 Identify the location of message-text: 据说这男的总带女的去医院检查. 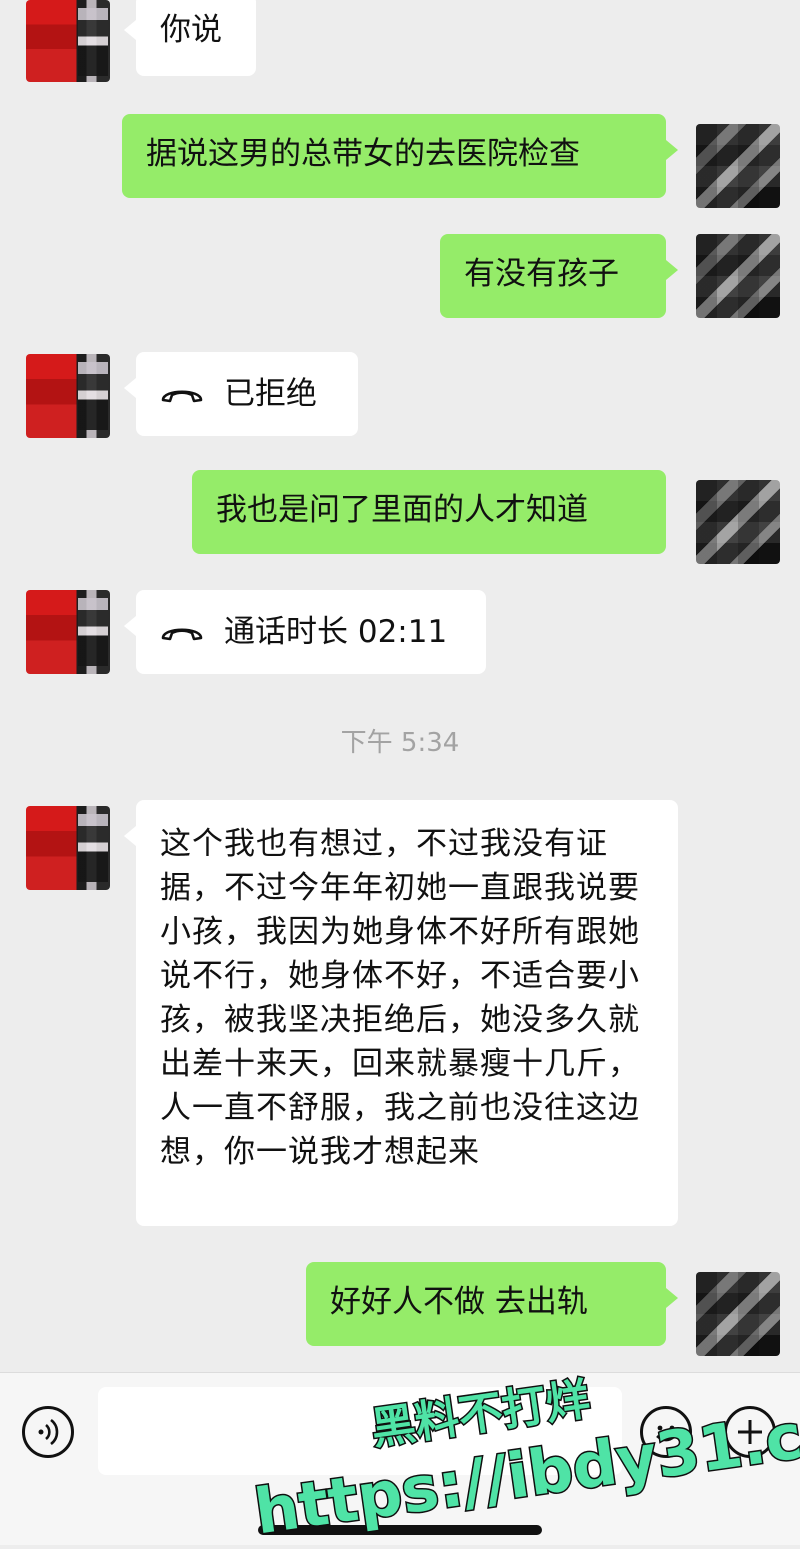
(363, 154).